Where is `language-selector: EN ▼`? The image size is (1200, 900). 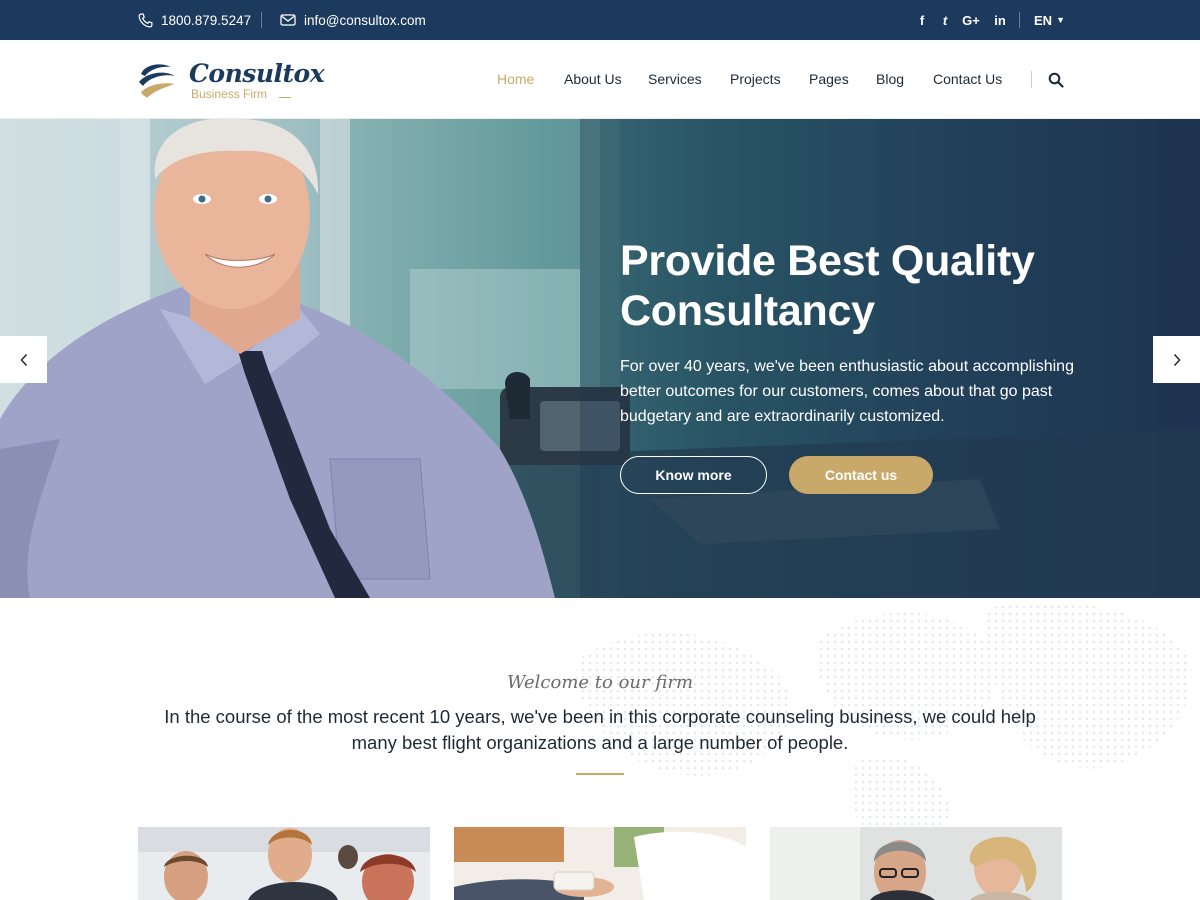
language-selector: EN ▼ is located at coordinates (1049, 20).